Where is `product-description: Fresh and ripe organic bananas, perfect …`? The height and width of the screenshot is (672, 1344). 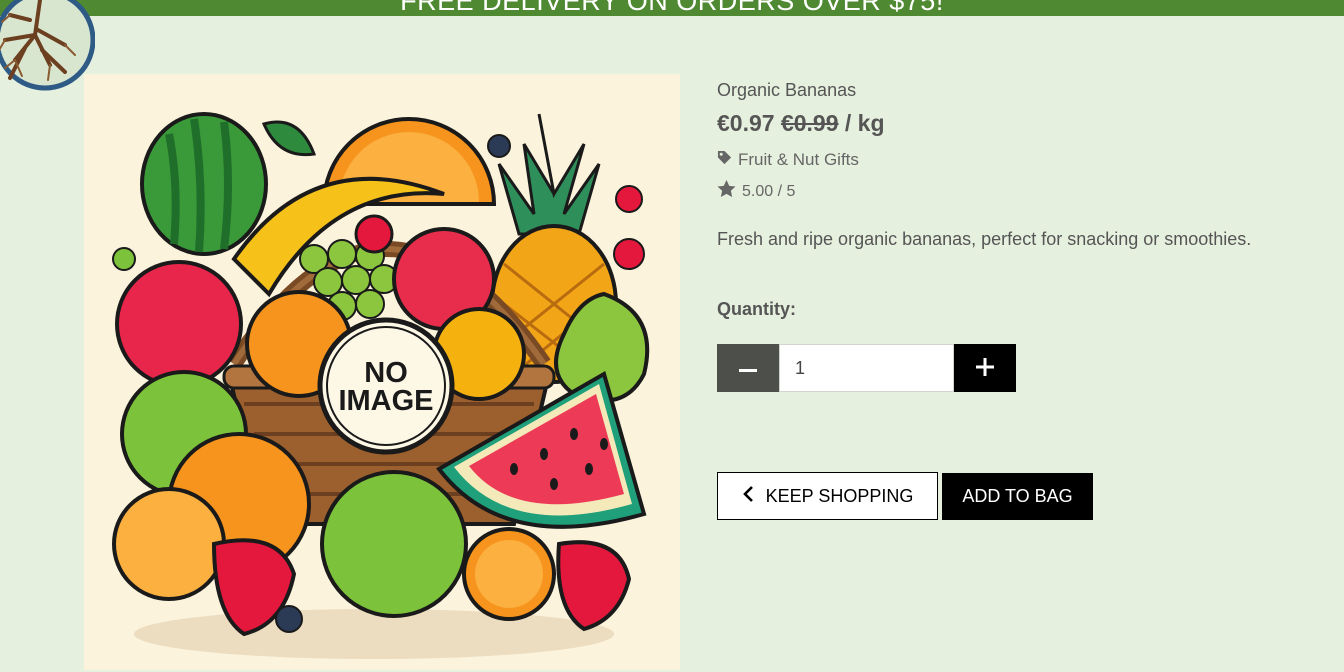 product-description: Fresh and ripe organic bananas, perfect … is located at coordinates (984, 239).